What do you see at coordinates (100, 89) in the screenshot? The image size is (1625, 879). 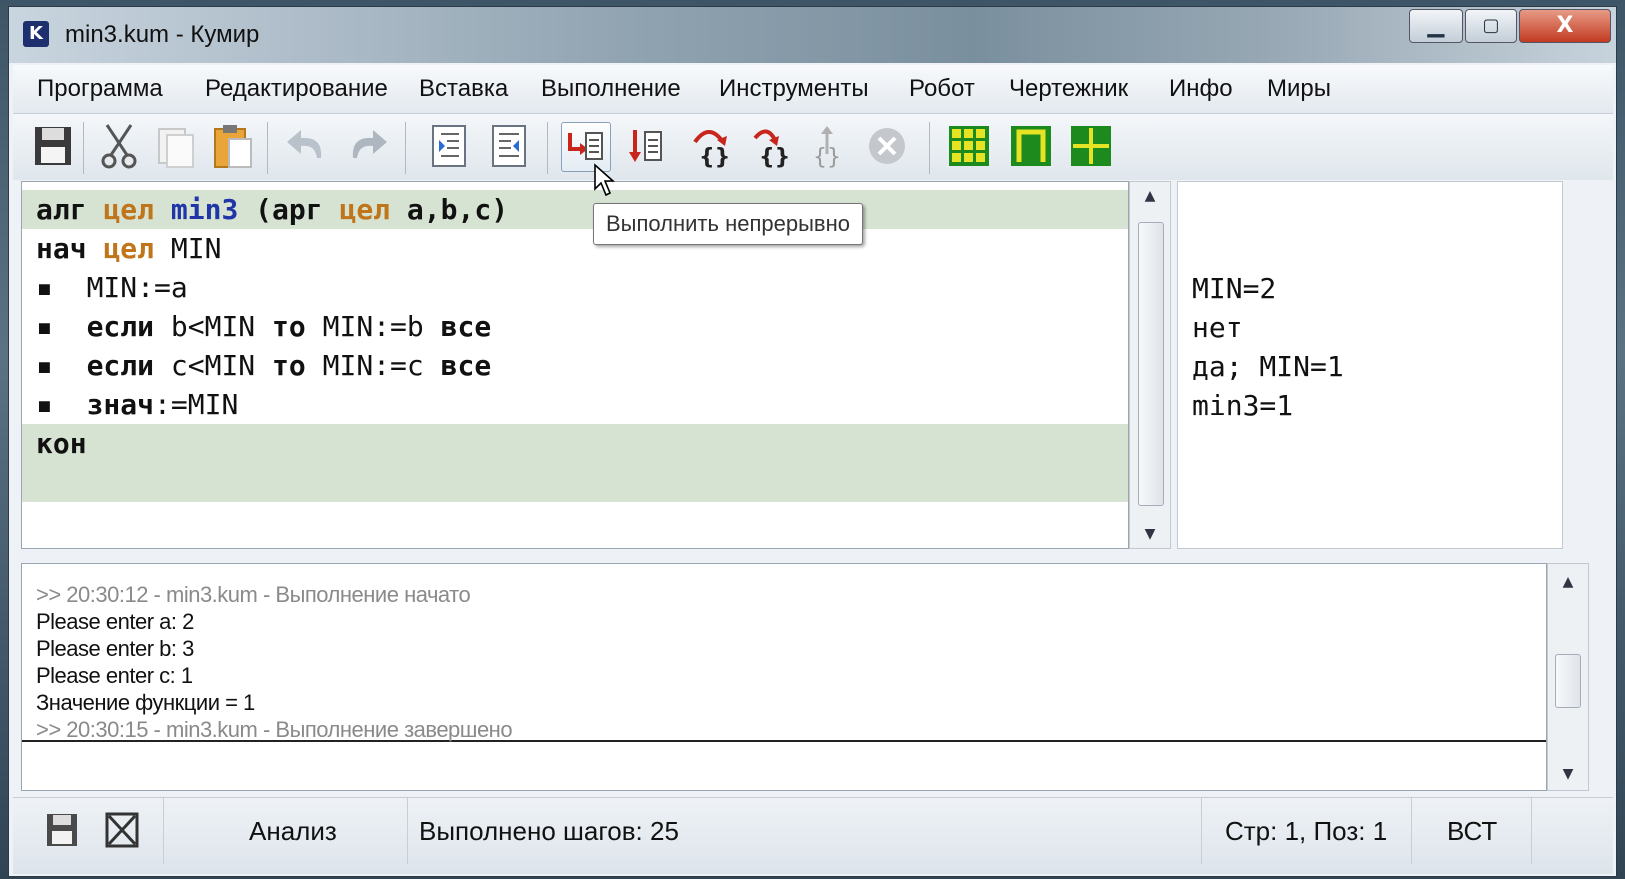 I see `menu-programma: Программа` at bounding box center [100, 89].